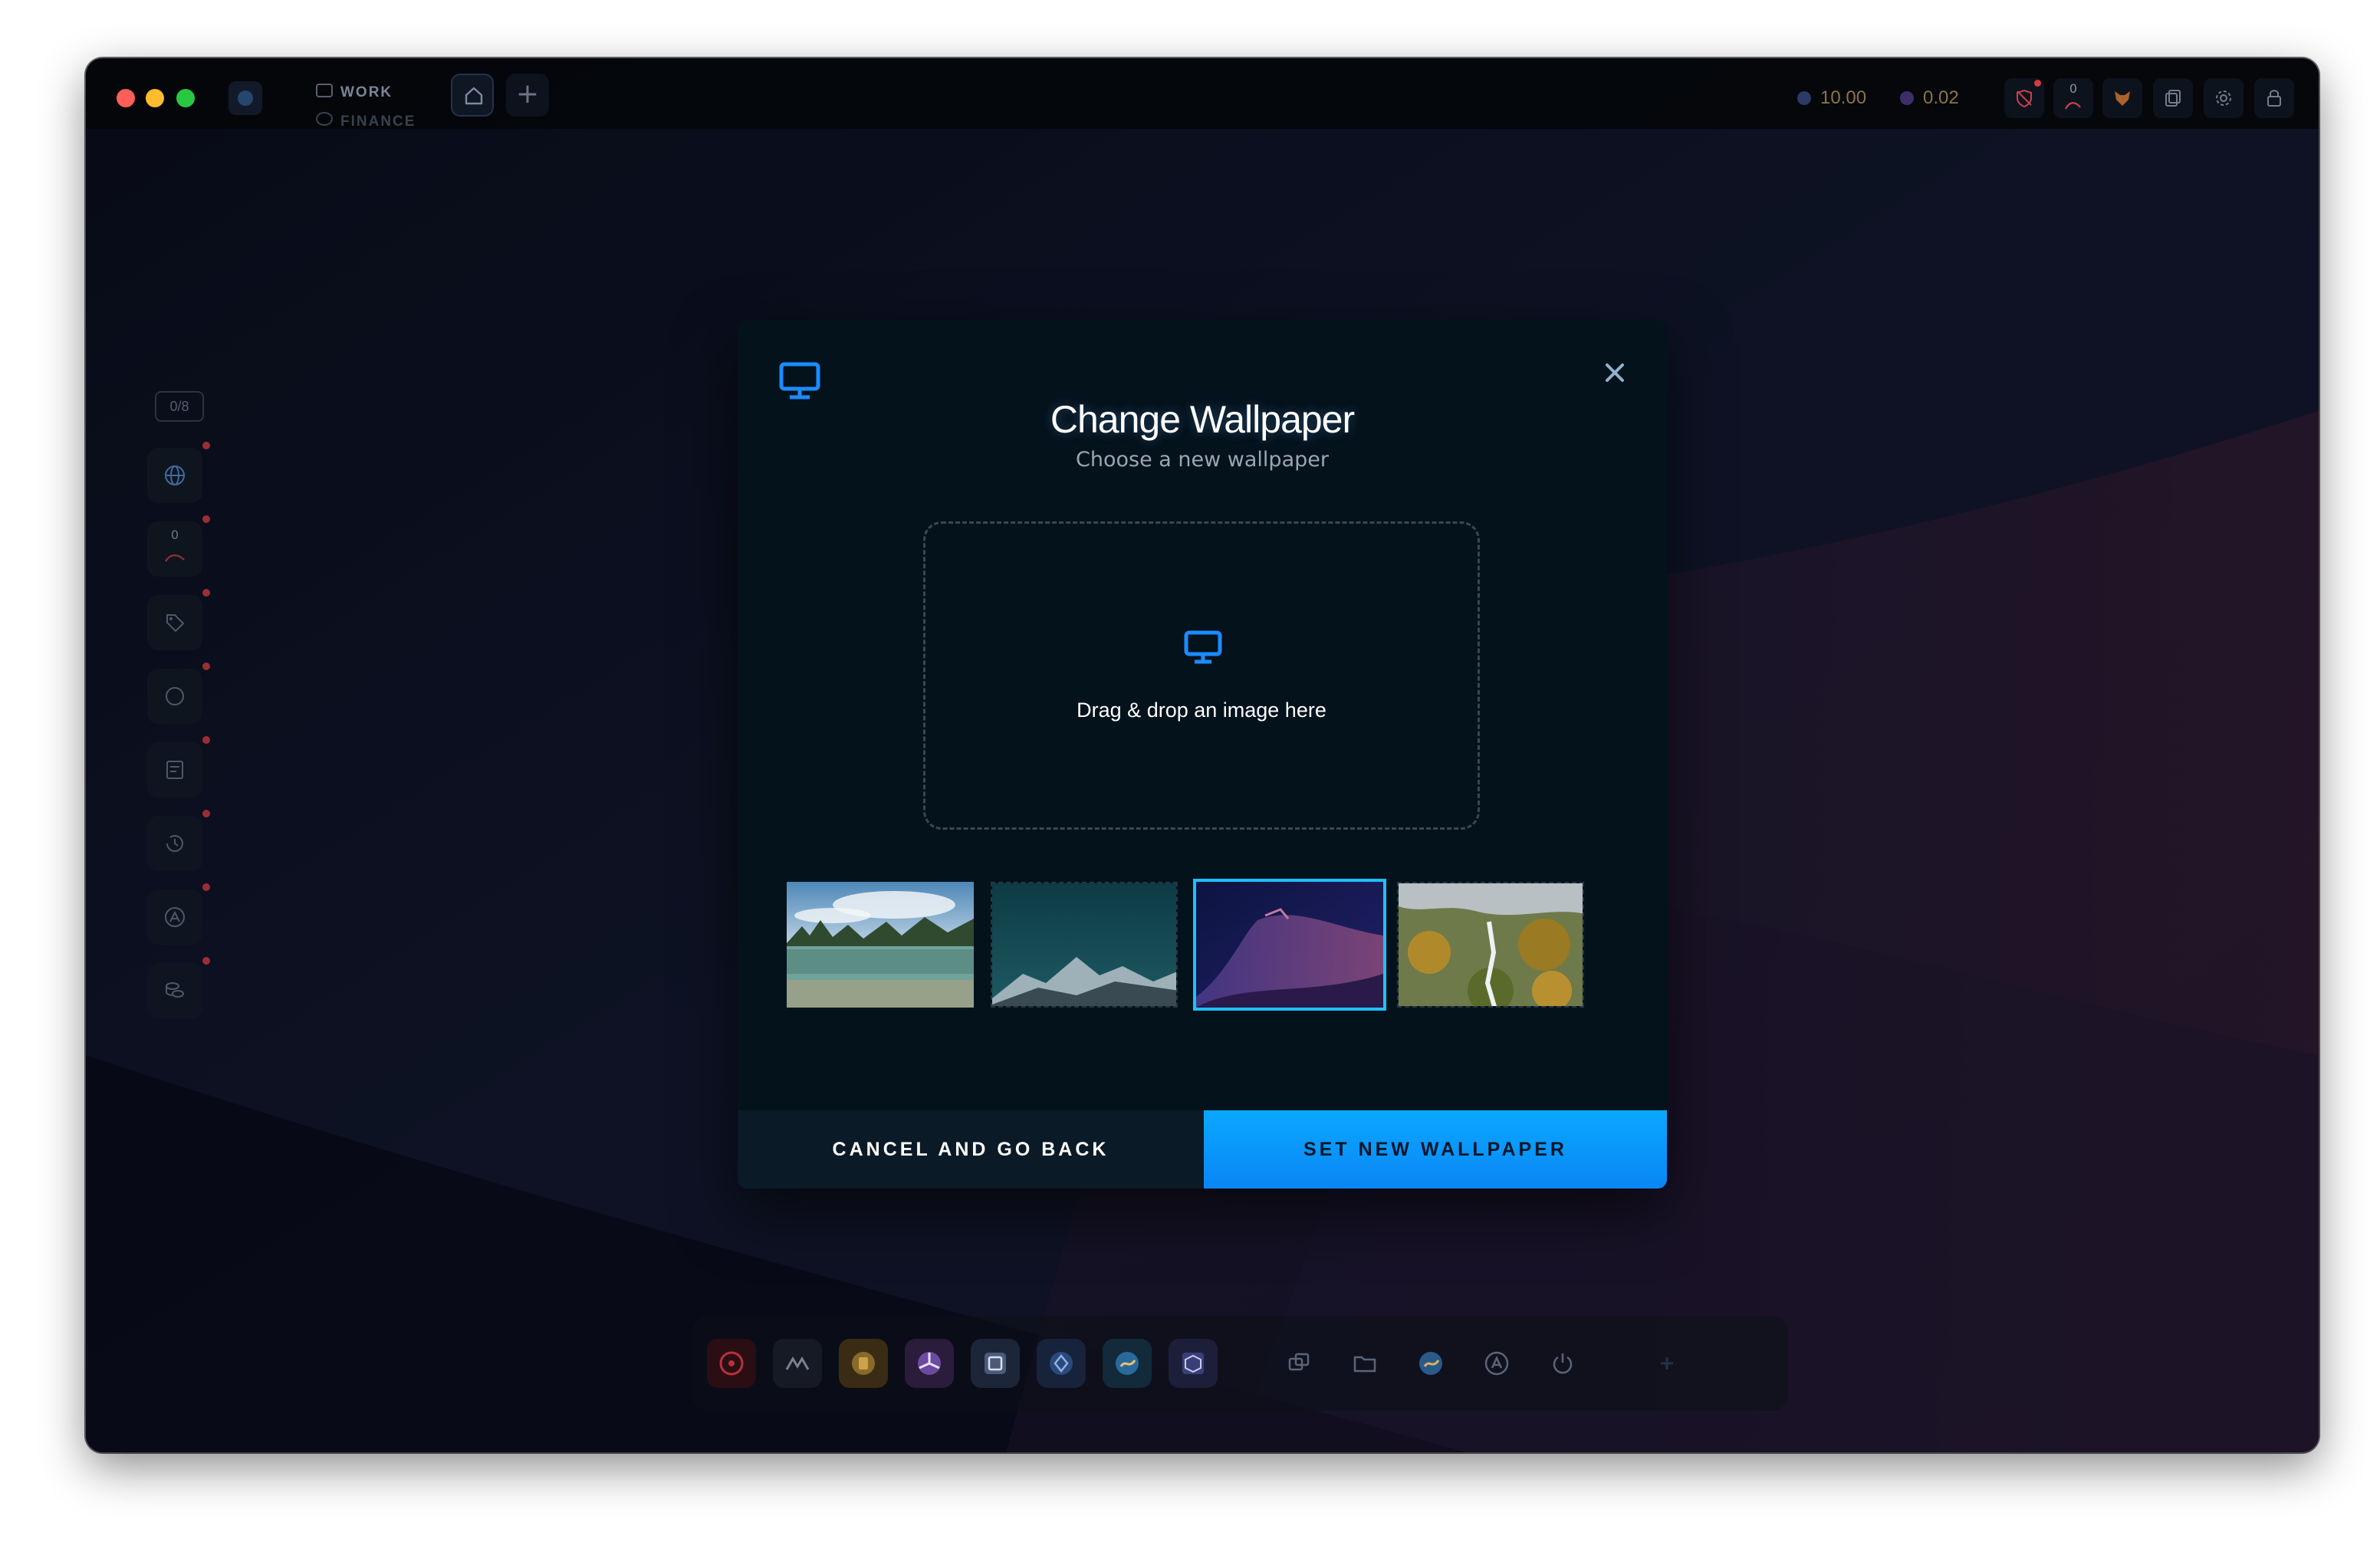 The image size is (2380, 1552). I want to click on sidebar-item-document, so click(179, 766).